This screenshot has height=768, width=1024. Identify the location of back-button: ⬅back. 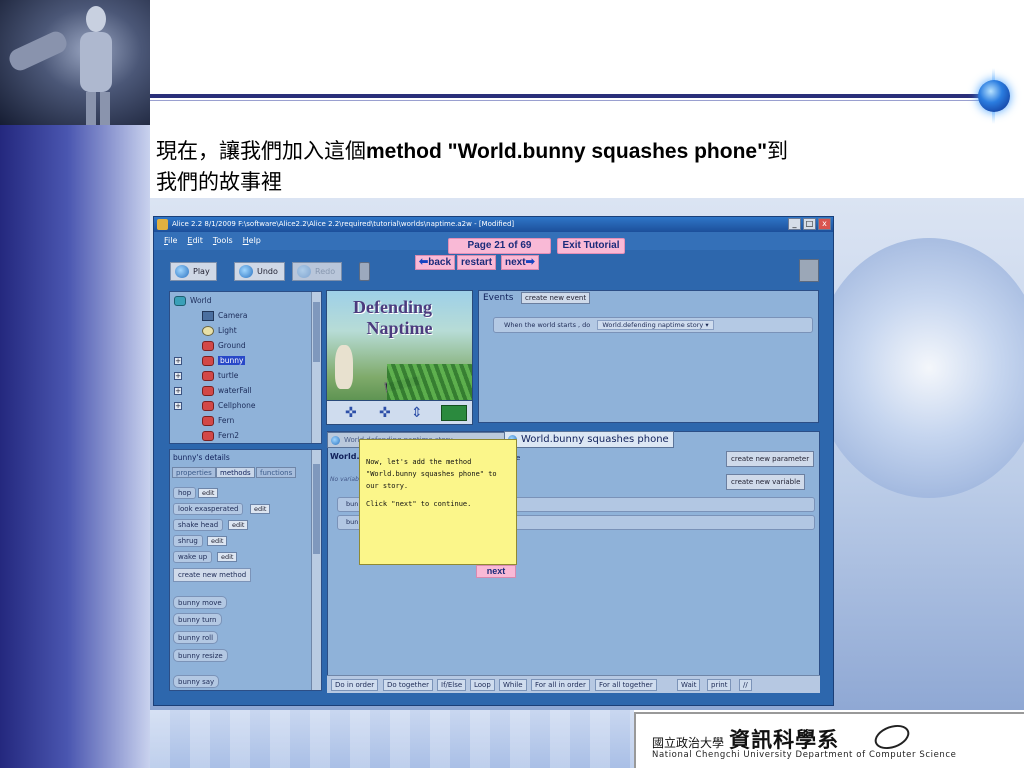
(435, 262).